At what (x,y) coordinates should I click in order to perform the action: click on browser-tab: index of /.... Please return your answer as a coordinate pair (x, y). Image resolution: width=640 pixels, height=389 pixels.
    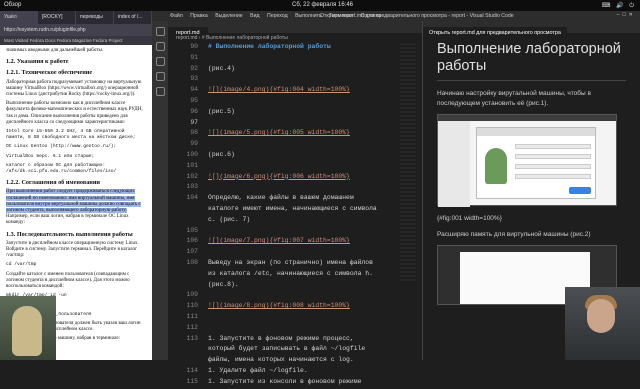
    Looking at the image, I should click on (133, 17).